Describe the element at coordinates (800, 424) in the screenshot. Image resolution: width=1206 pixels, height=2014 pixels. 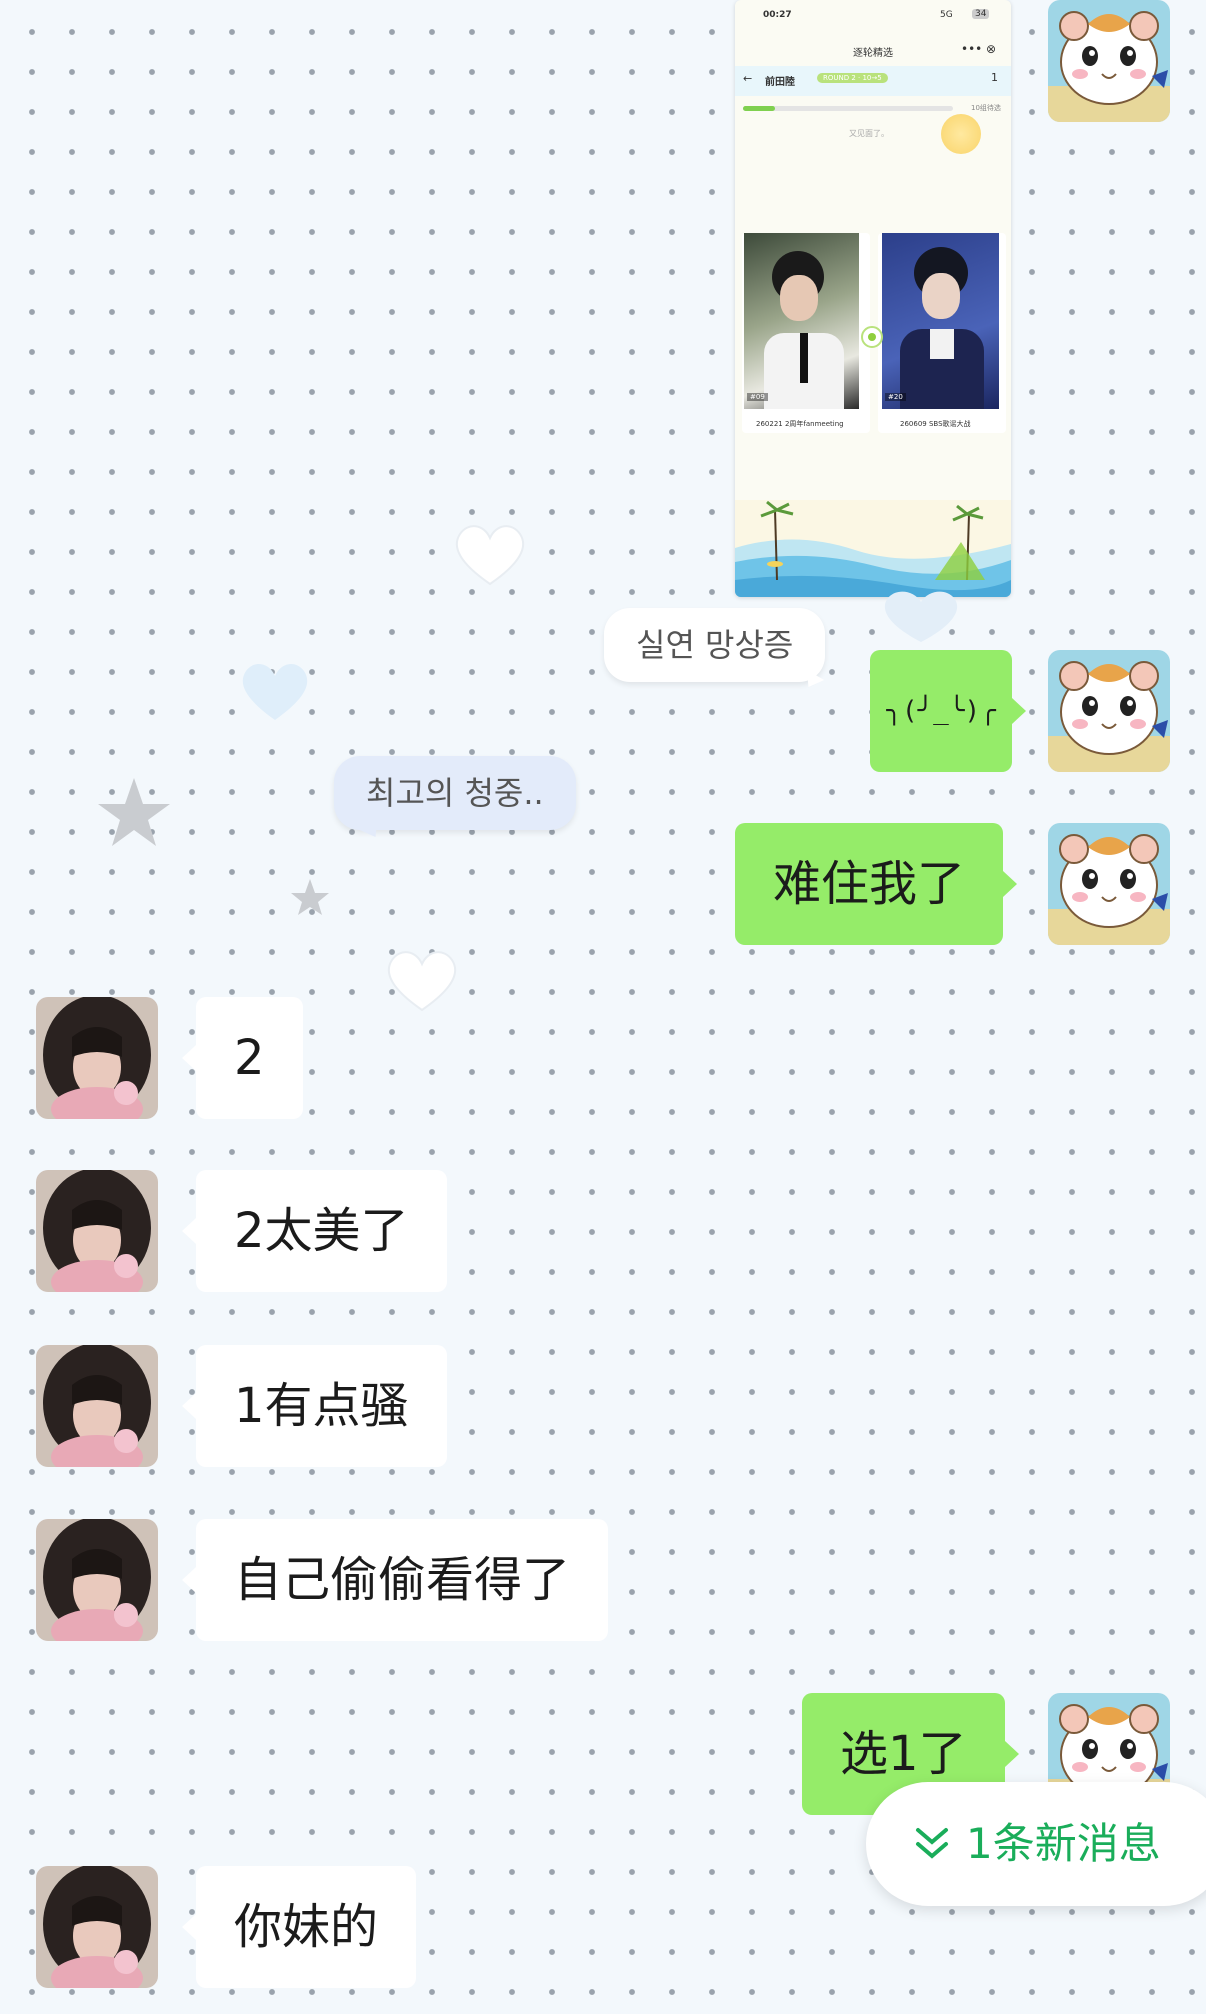
I see `card-caption-1: 260221 2周年fanmeeting` at that location.